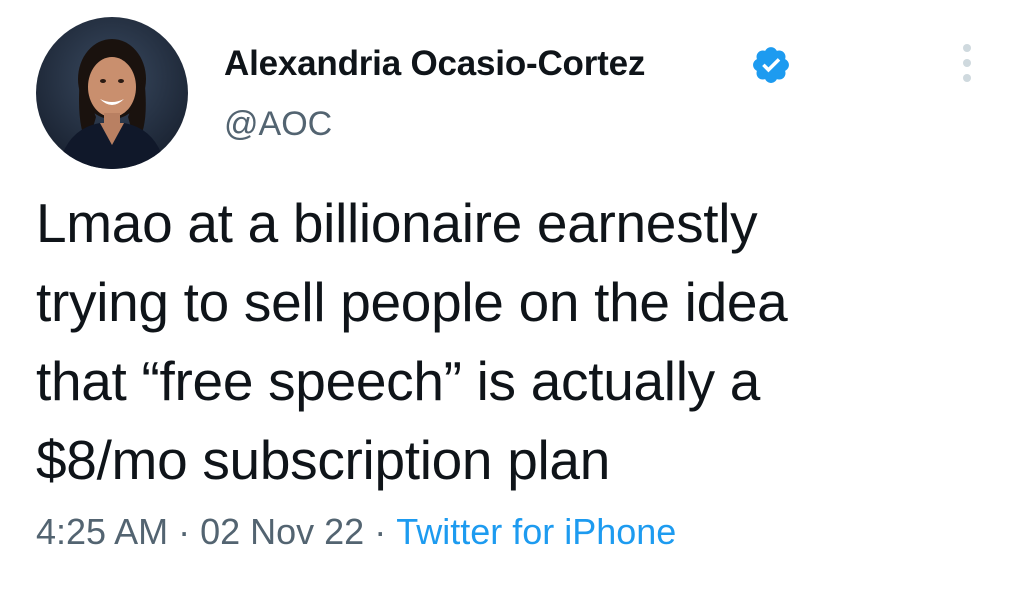 This screenshot has height=589, width=1024. I want to click on tweet-text-line: $8/mo subscription plan, so click(323, 460).